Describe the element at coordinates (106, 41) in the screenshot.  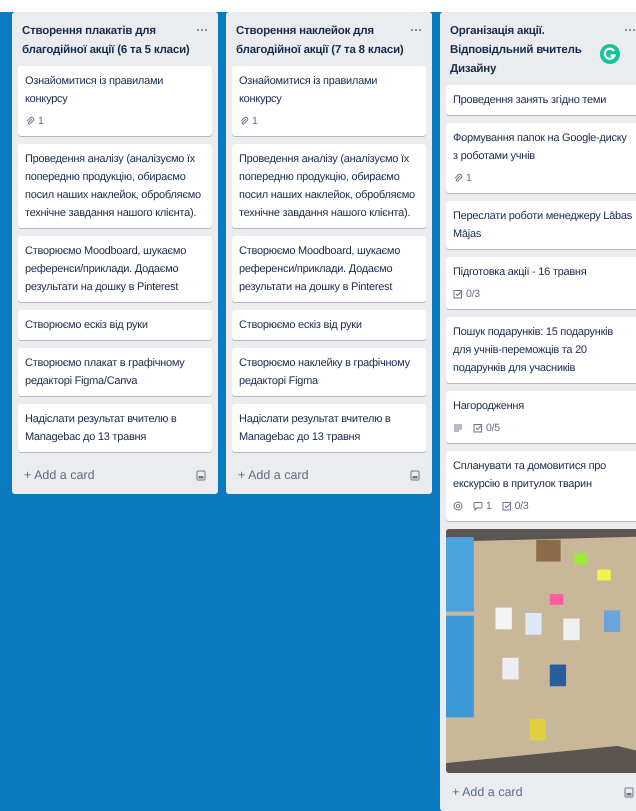
I see `list-title: Створення плакатів для благодійної акції (6 та 5 класи)` at that location.